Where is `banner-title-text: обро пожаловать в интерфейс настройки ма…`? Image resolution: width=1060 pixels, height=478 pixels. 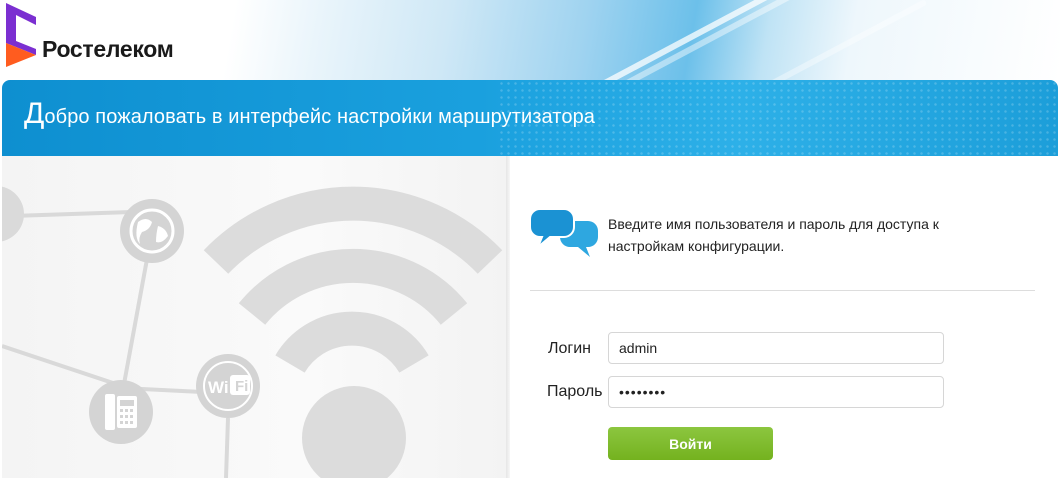
banner-title-text: обро пожаловать в интерфейс настройки ма… is located at coordinates (320, 117).